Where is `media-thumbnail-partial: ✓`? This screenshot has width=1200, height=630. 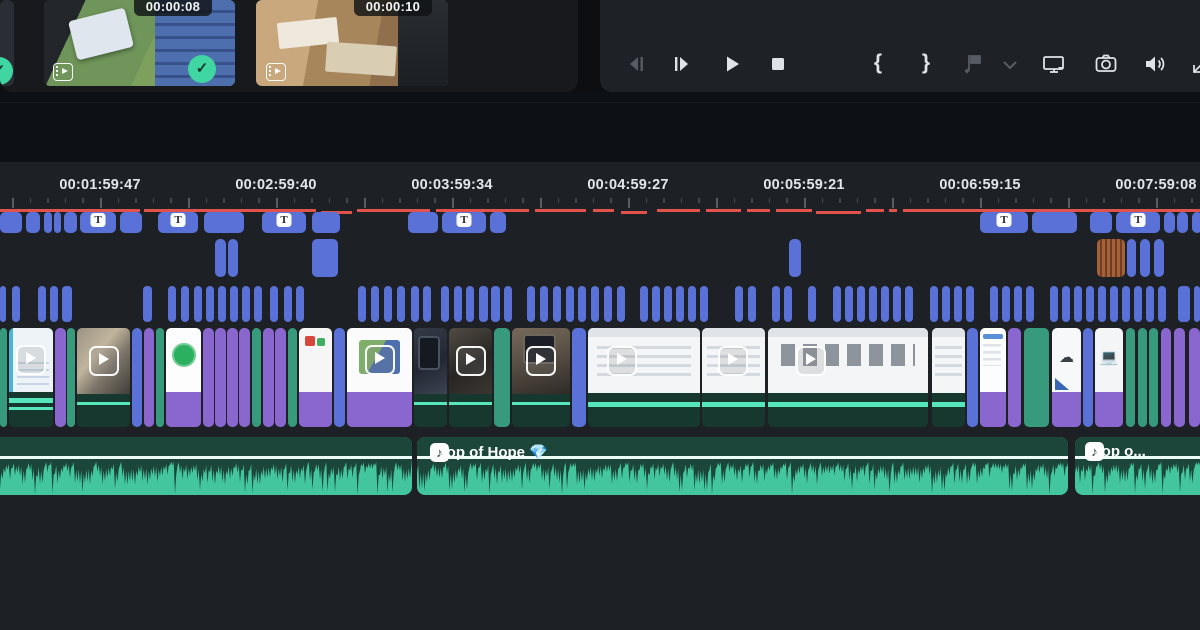
media-thumbnail-partial: ✓ is located at coordinates (7, 43).